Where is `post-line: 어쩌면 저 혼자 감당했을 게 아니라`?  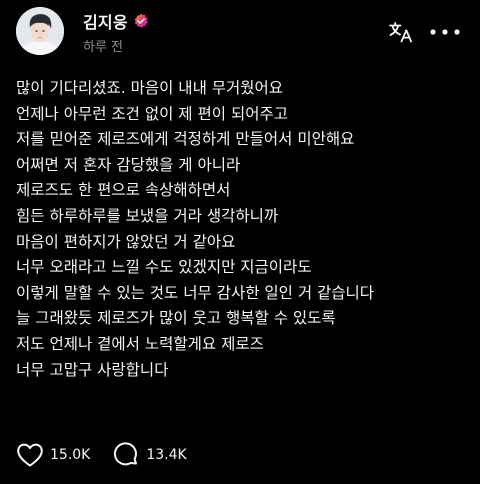 post-line: 어쩌면 저 혼자 감당했을 게 아니라 is located at coordinates (128, 164).